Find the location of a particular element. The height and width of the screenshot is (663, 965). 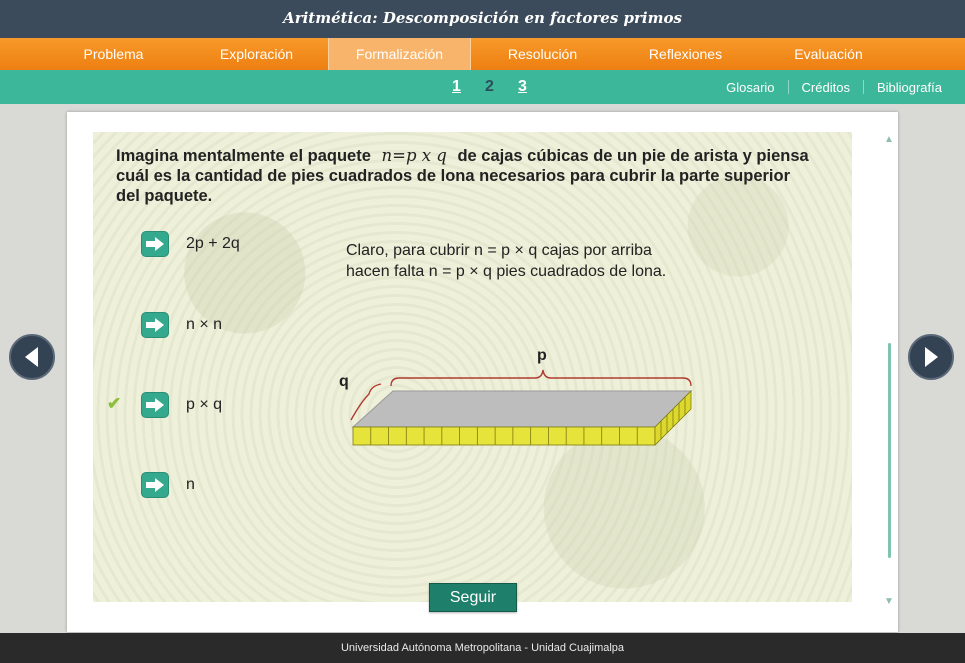

sub-nav: 1 2 3 Glosario Créditos Bibliografía is located at coordinates (482, 87).